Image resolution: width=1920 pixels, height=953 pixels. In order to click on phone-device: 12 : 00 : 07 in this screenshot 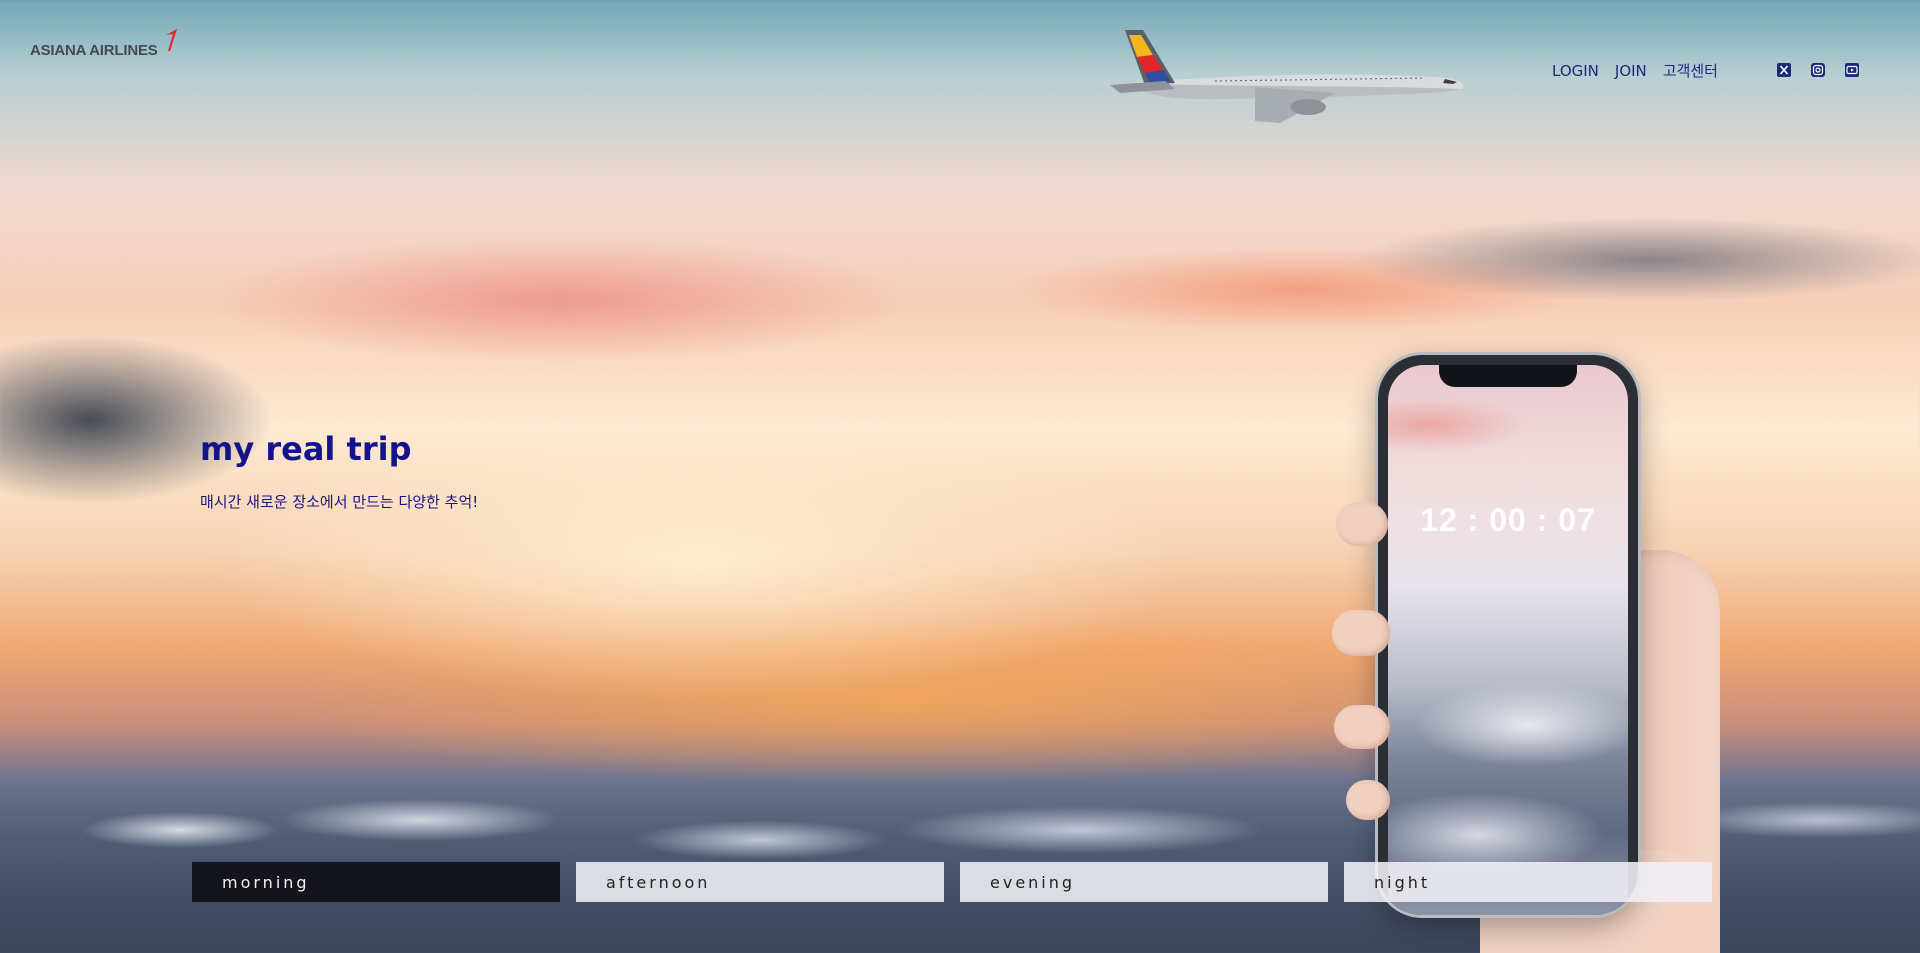, I will do `click(1508, 635)`.